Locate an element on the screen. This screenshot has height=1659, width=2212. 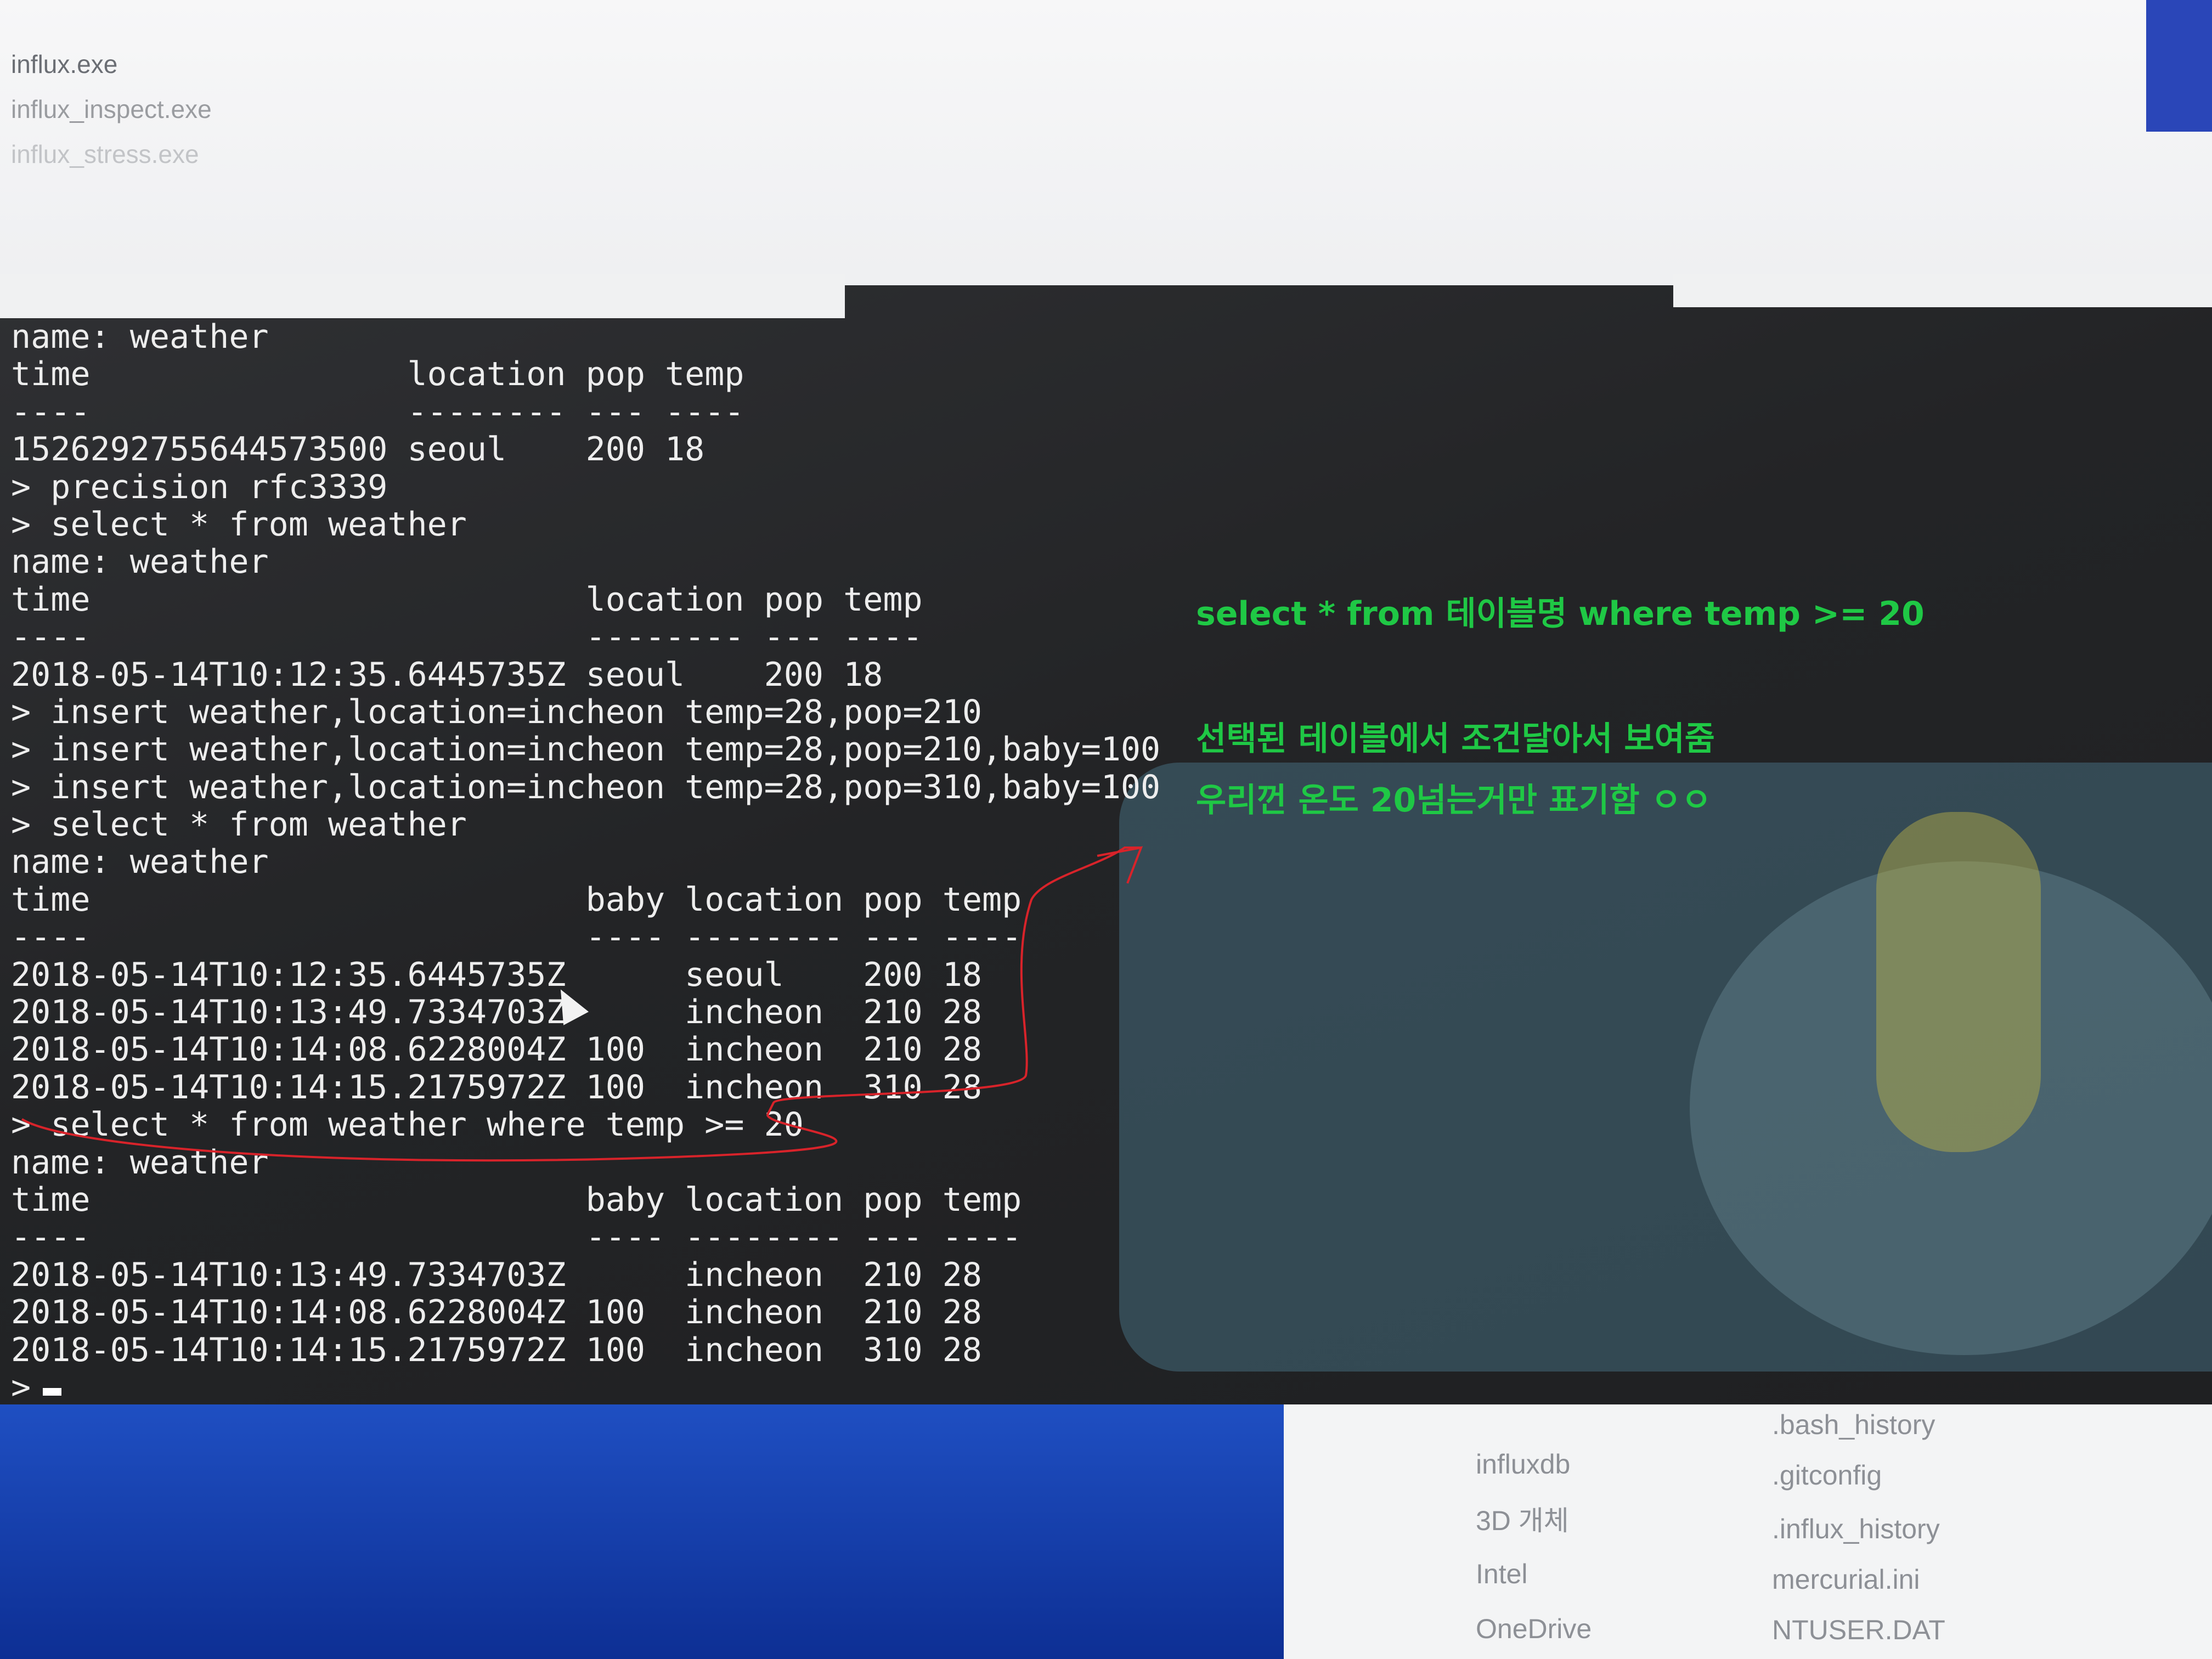
annotation-query: select * from 테이블명 where temp >= 20 is located at coordinates (1561, 614).